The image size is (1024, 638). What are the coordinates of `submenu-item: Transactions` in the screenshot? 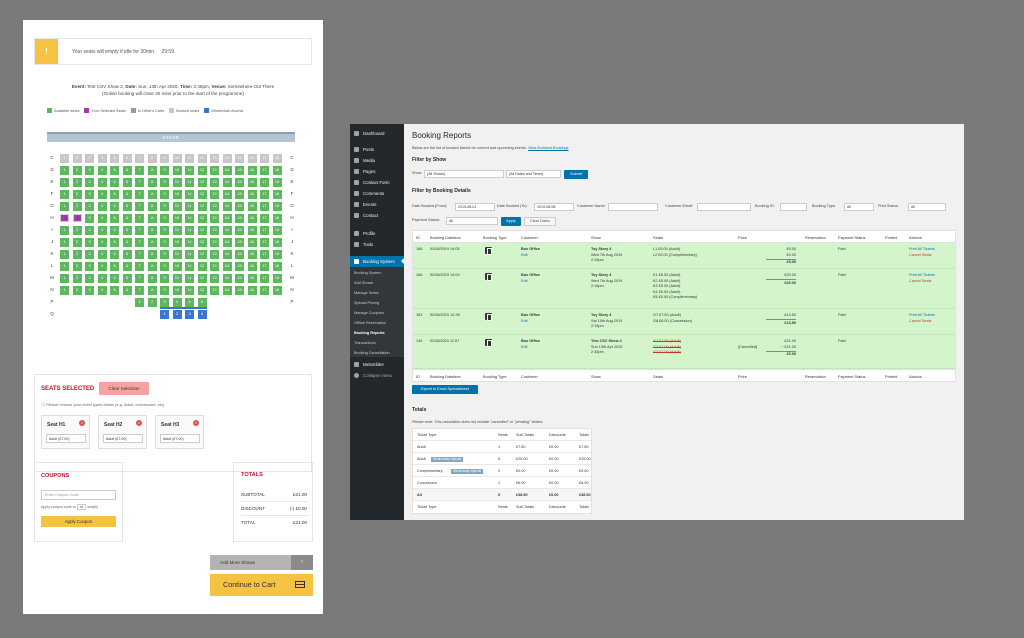 It's located at (365, 343).